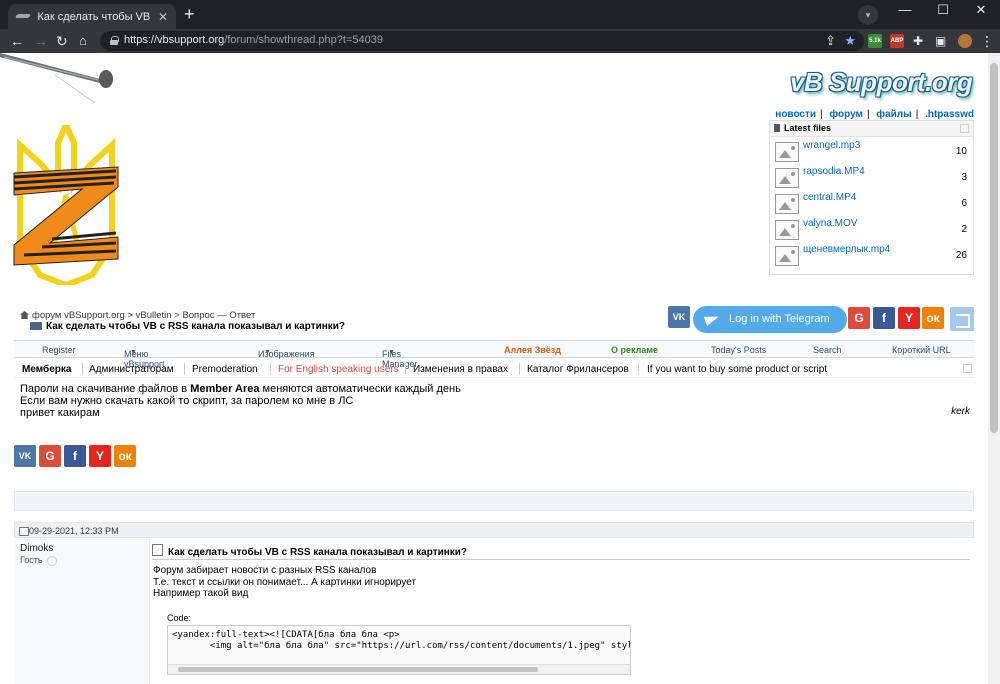  I want to click on file-count: 26, so click(961, 255).